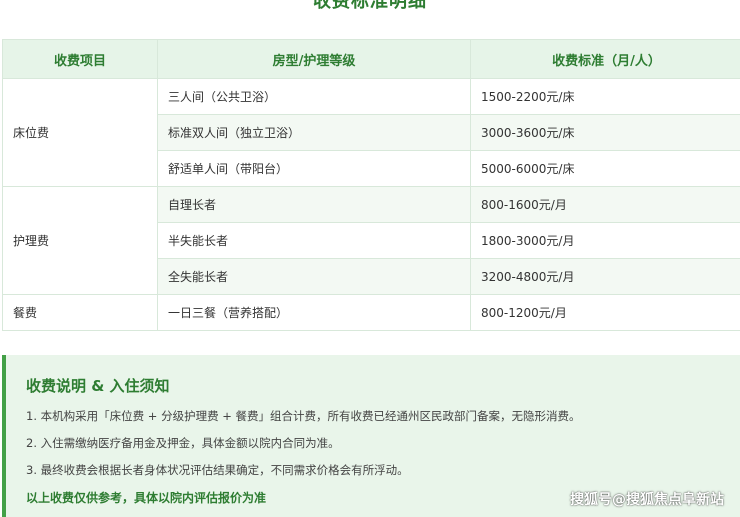  Describe the element at coordinates (314, 277) in the screenshot. I see `care-level-cell: 全失能长者` at that location.